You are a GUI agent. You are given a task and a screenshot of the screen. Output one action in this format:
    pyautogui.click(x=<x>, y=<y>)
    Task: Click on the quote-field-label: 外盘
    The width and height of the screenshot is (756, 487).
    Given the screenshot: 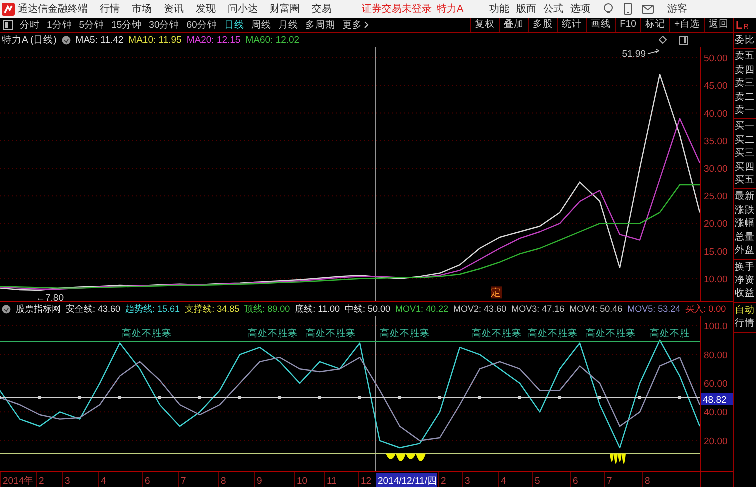 What is the action you would take?
    pyautogui.click(x=745, y=251)
    